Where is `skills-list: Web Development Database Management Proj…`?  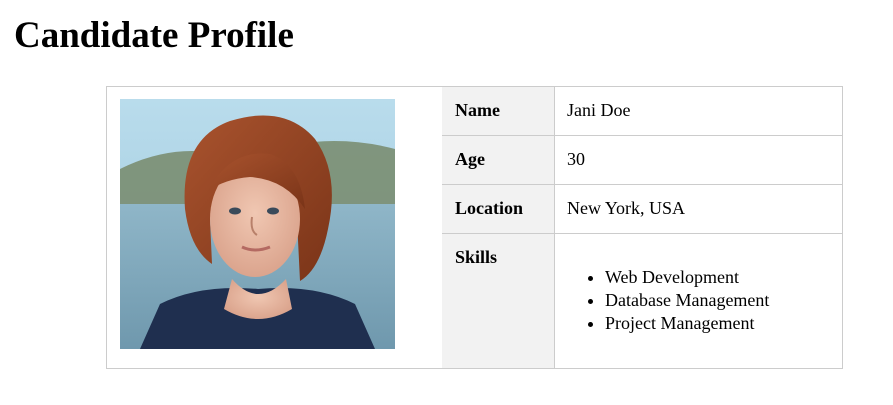
skills-list: Web Development Database Management Proj… is located at coordinates (662, 300).